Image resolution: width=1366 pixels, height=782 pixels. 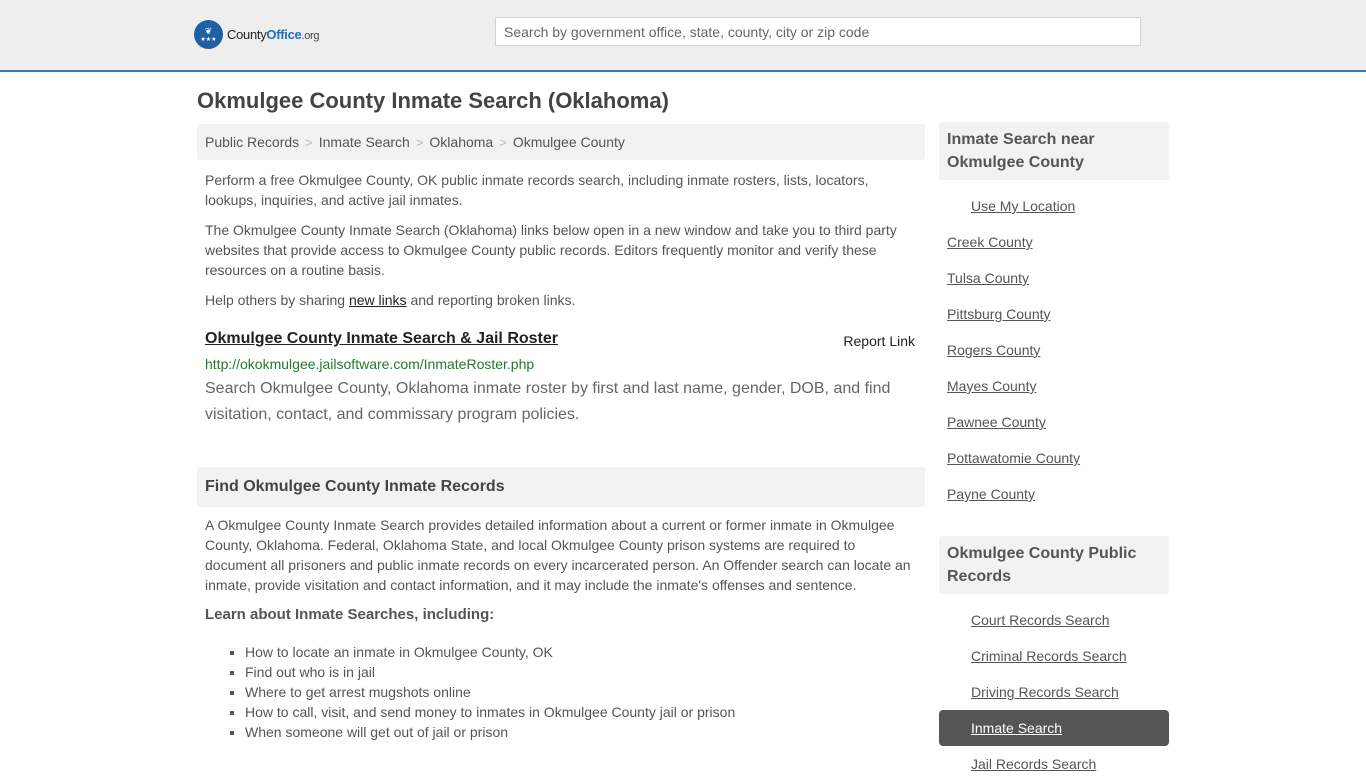 I want to click on breadcrumb-okmulgee-county: Okmulgee County, so click(x=569, y=142).